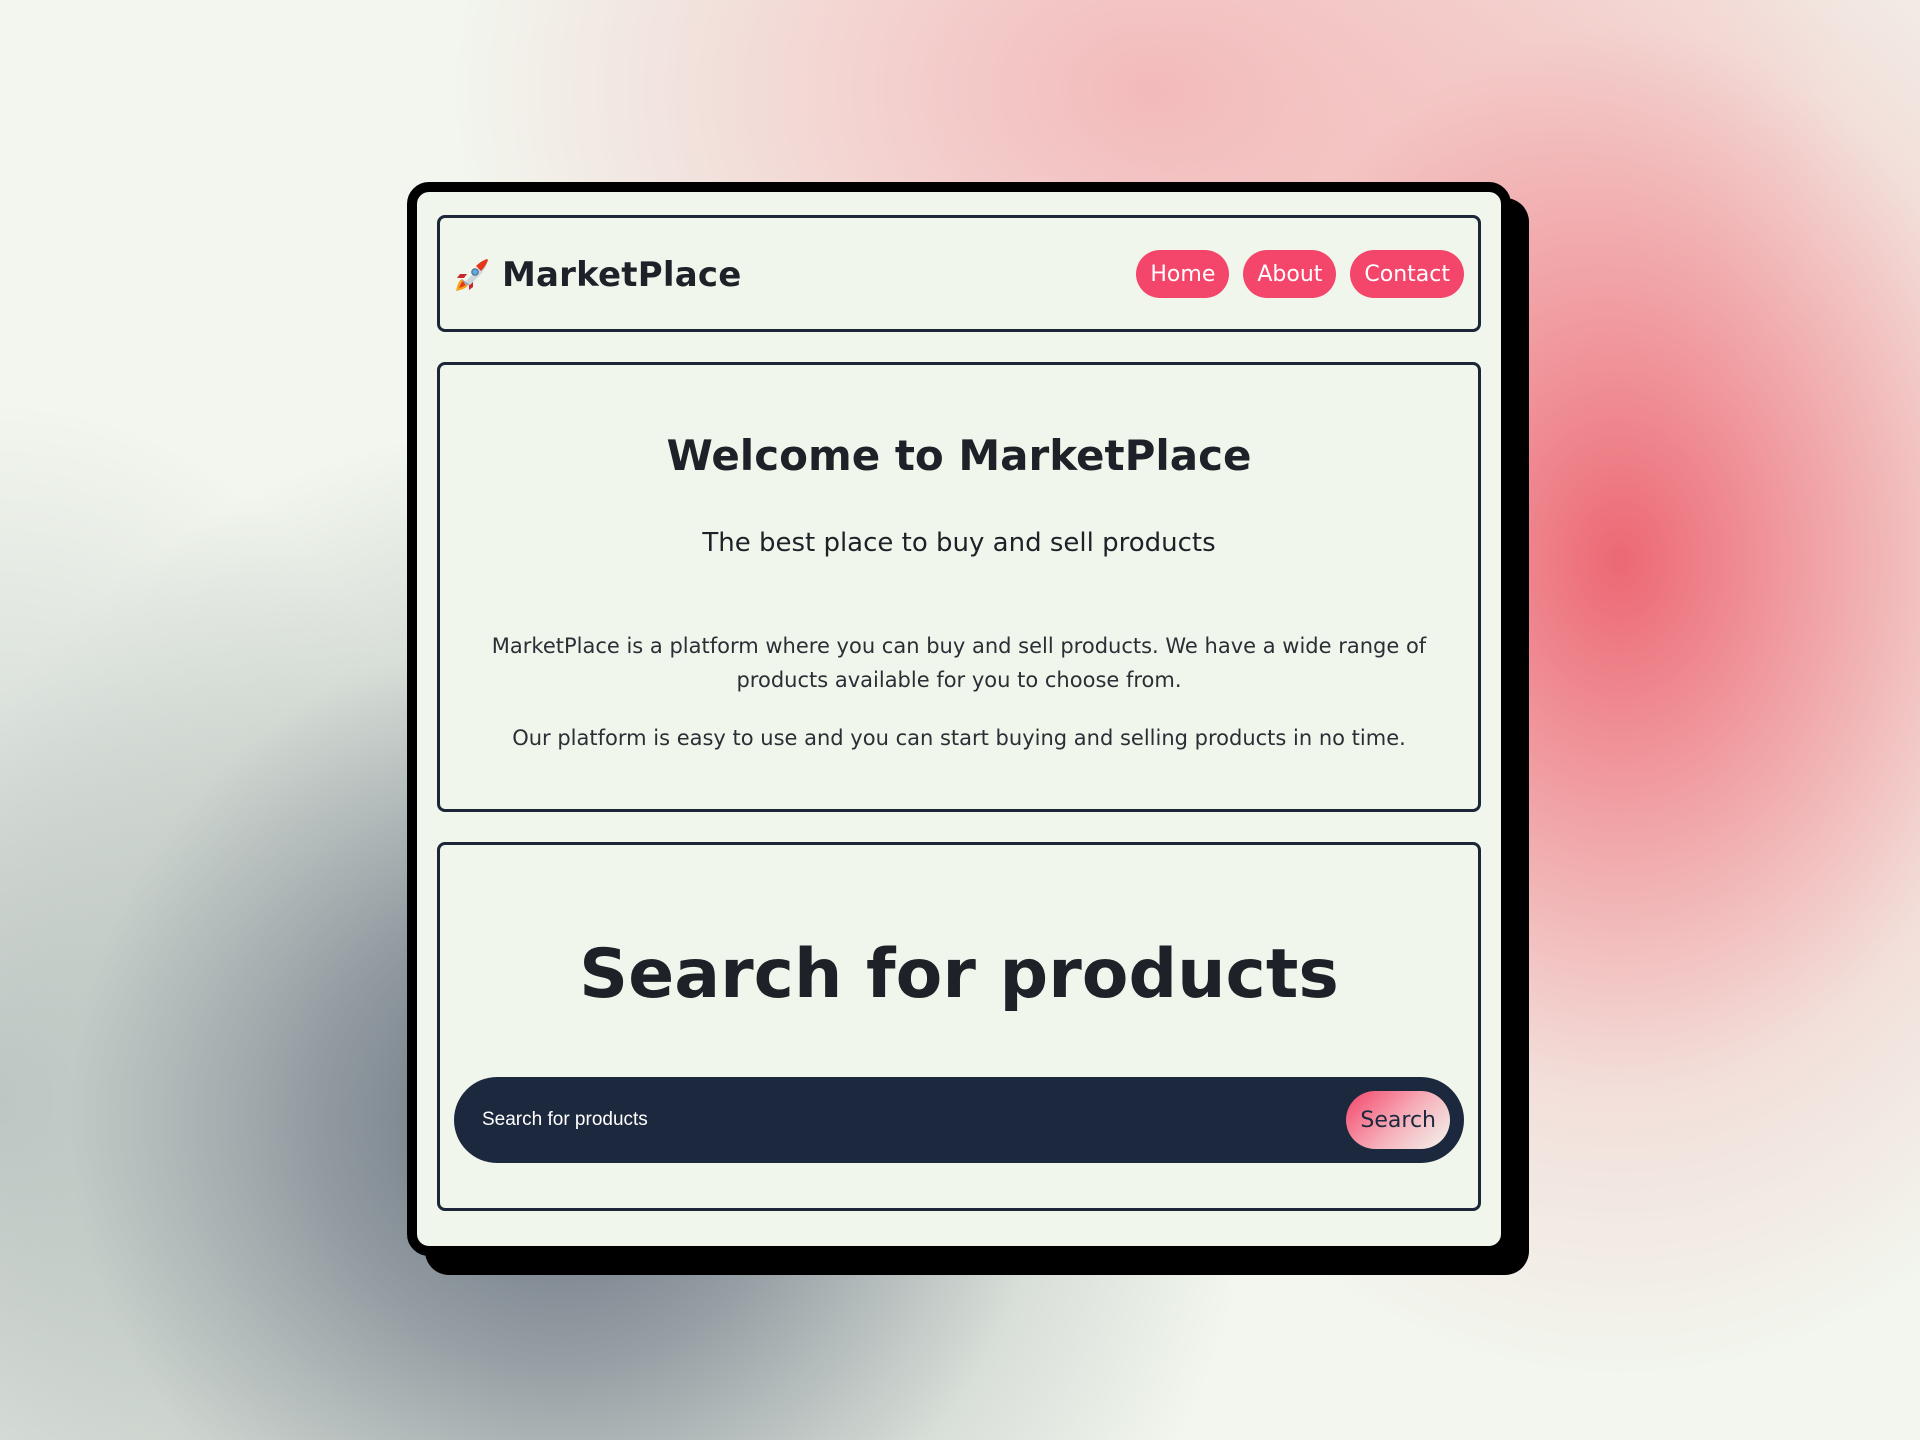 This screenshot has height=1440, width=1920. Describe the element at coordinates (1183, 274) in the screenshot. I see `nav-home-button: Home` at that location.